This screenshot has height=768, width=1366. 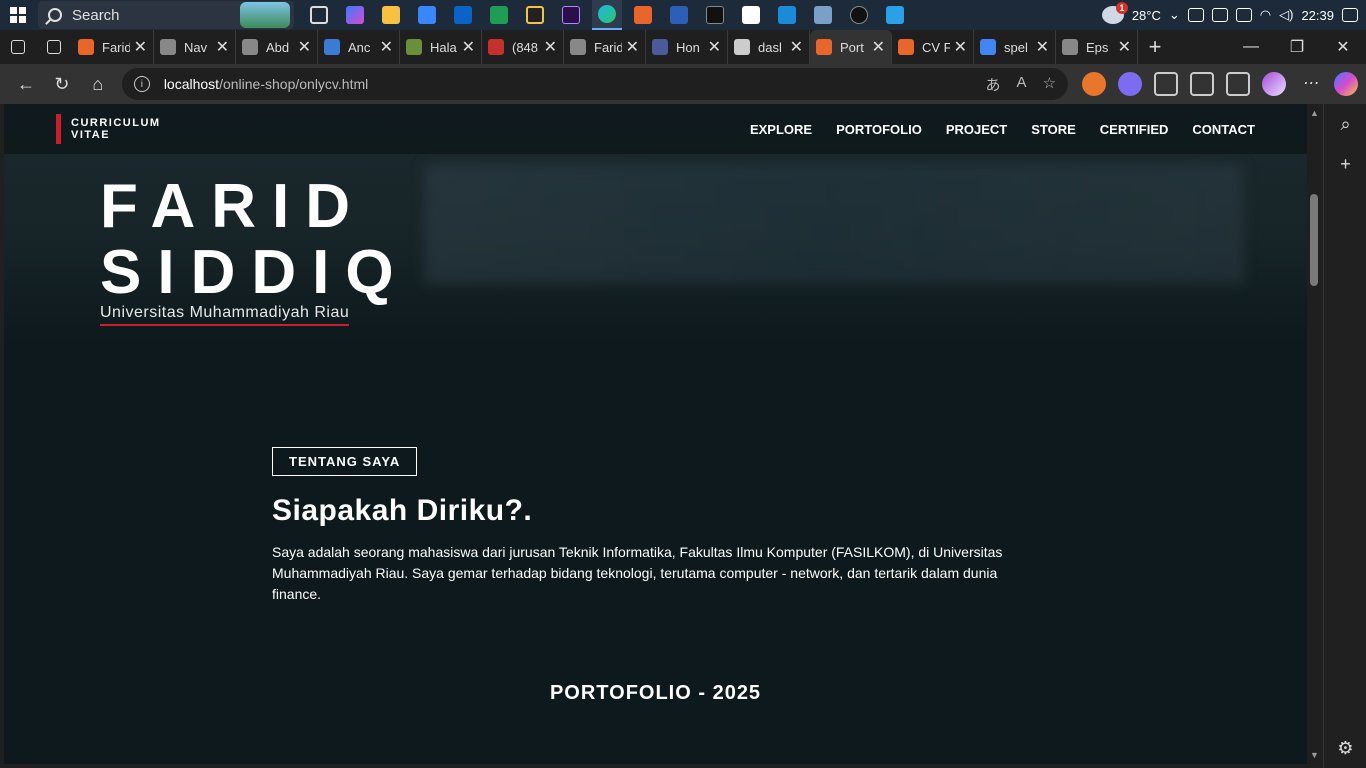 What do you see at coordinates (787, 15) in the screenshot?
I see `vscode-icon` at bounding box center [787, 15].